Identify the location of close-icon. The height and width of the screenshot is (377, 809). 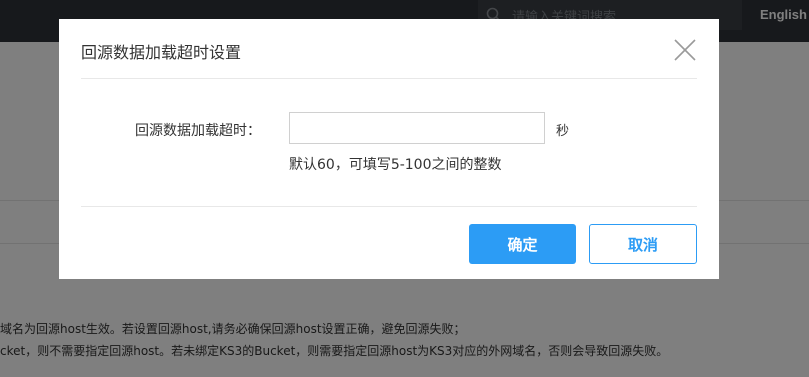
(685, 50).